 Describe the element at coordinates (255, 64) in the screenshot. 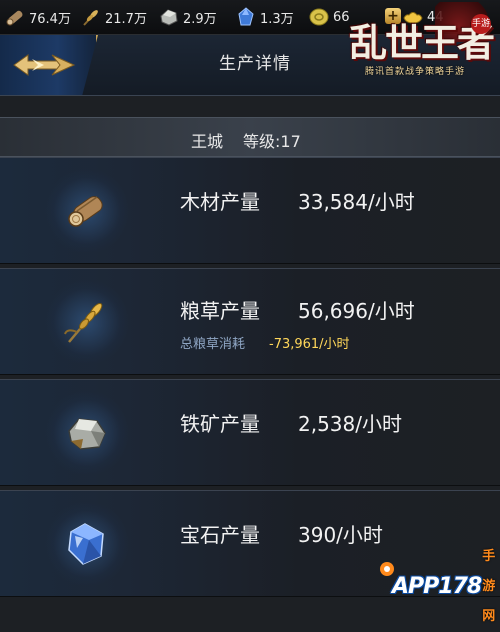

I see `page-title: 生产详情` at that location.